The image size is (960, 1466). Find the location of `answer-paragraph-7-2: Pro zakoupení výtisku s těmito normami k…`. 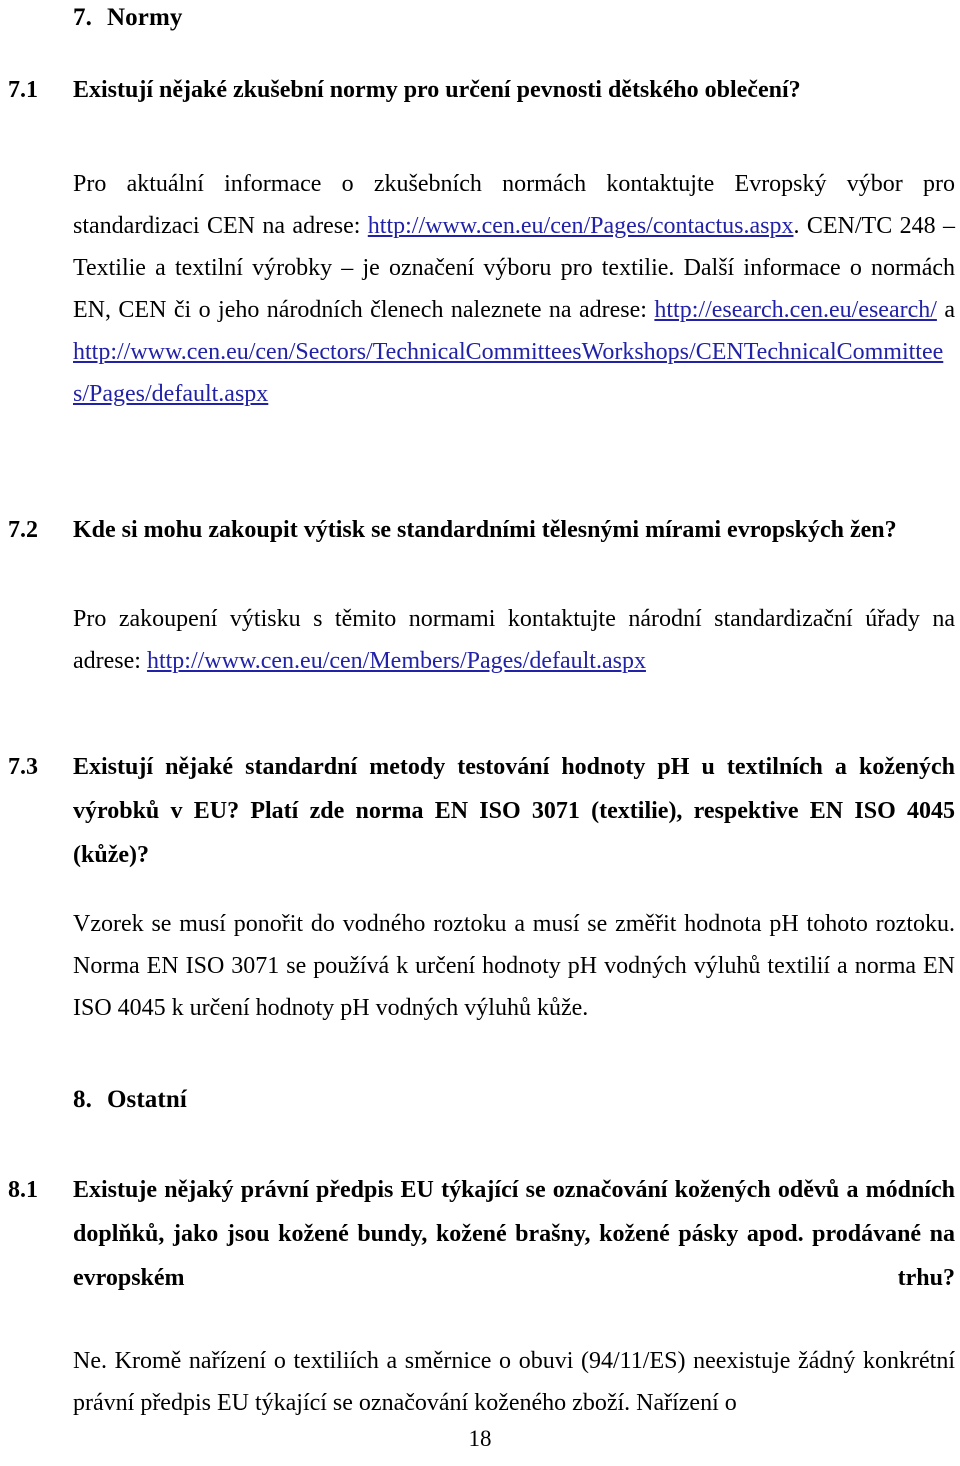

answer-paragraph-7-2: Pro zakoupení výtisku s těmito normami k… is located at coordinates (514, 640).